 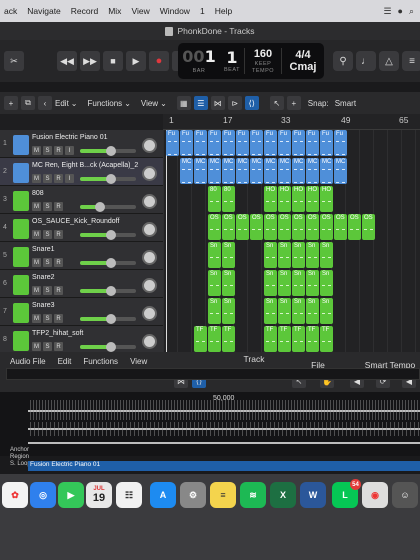 I want to click on track-header: 2 MC Ren, Eight B...ck (Acapella)_2 M S R I, so click(x=81, y=172).